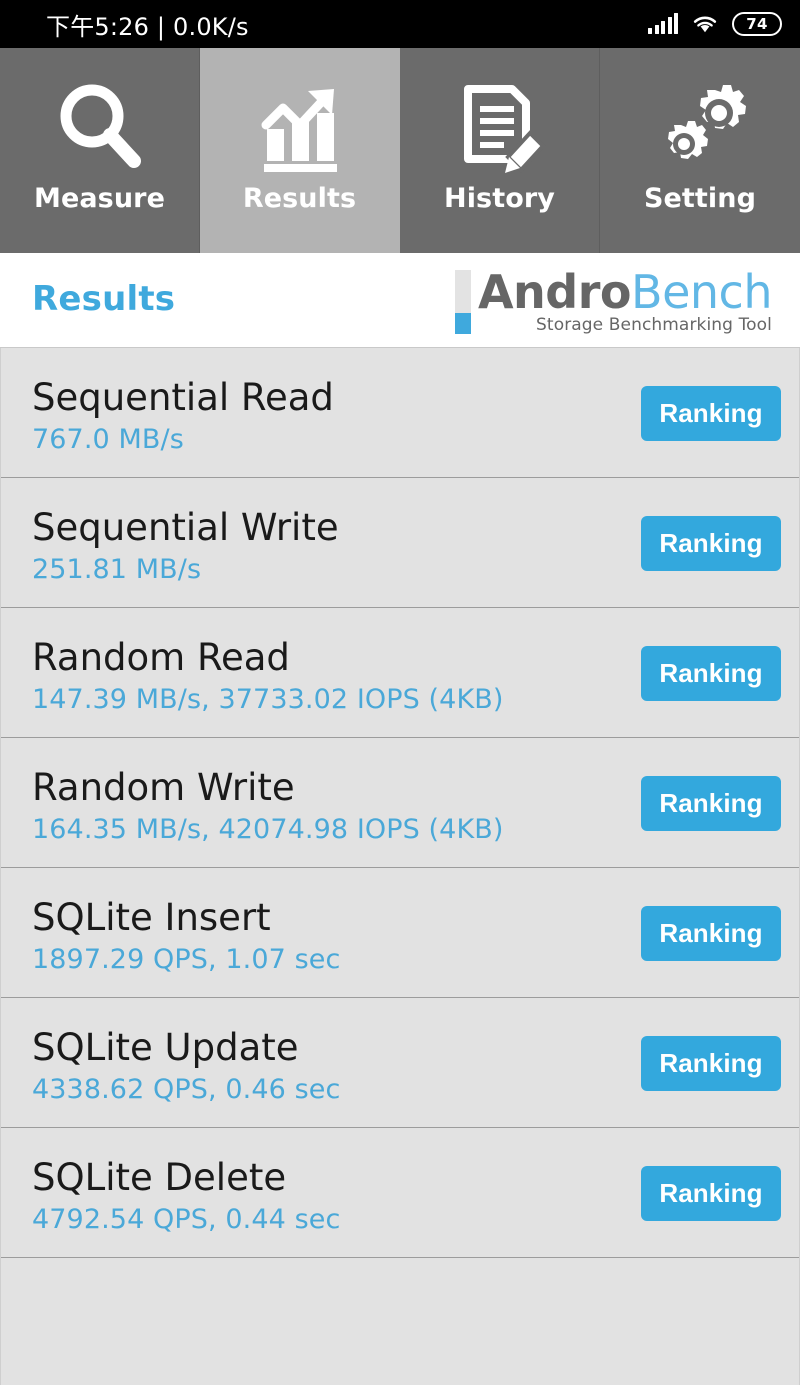  I want to click on logo-bar-icon, so click(462, 302).